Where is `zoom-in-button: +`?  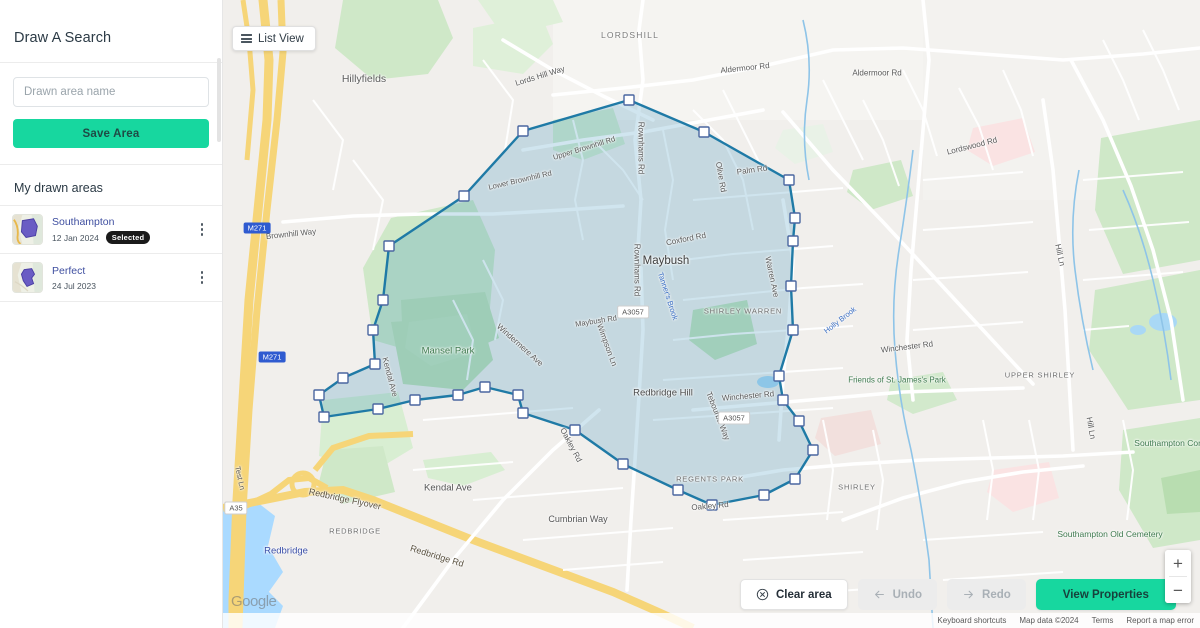
zoom-in-button: + is located at coordinates (1178, 563).